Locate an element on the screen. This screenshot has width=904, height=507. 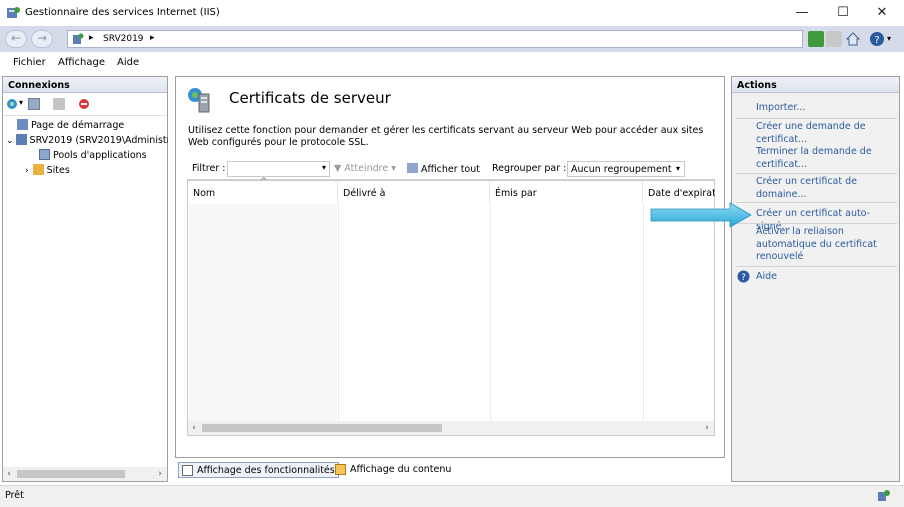
group-by-select: Aucun regroupement ▾ is located at coordinates (626, 169).